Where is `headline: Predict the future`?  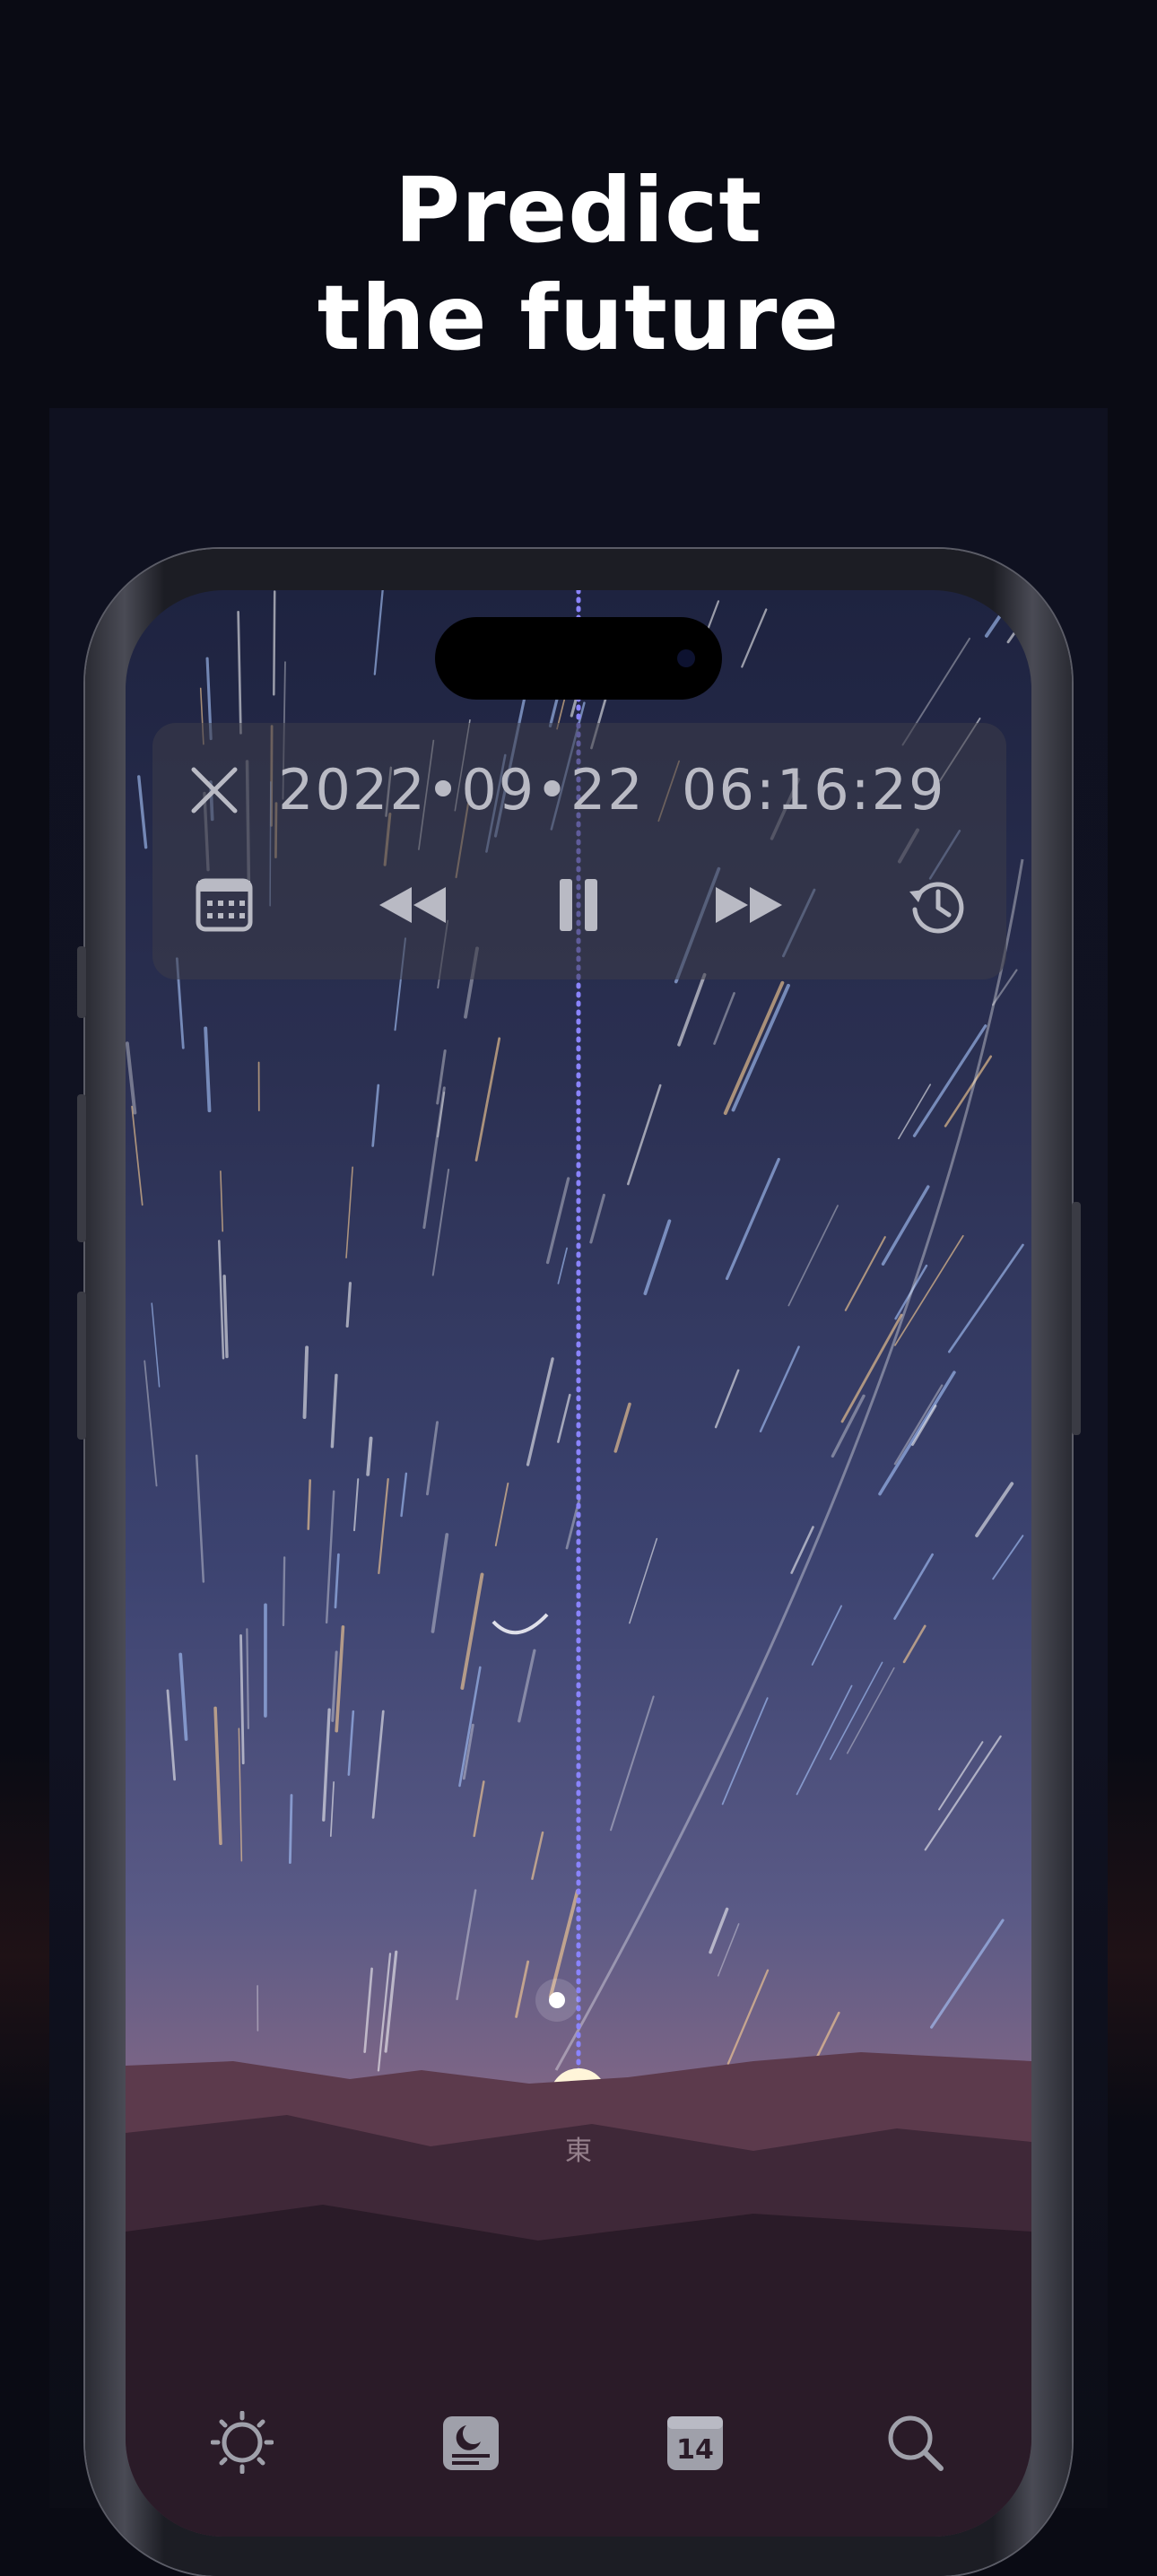 headline: Predict the future is located at coordinates (578, 264).